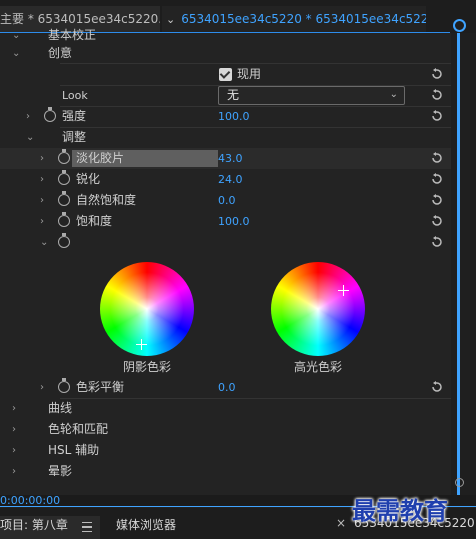 The height and width of the screenshot is (539, 476). I want to click on saturation-label: 饱和度, so click(94, 221).